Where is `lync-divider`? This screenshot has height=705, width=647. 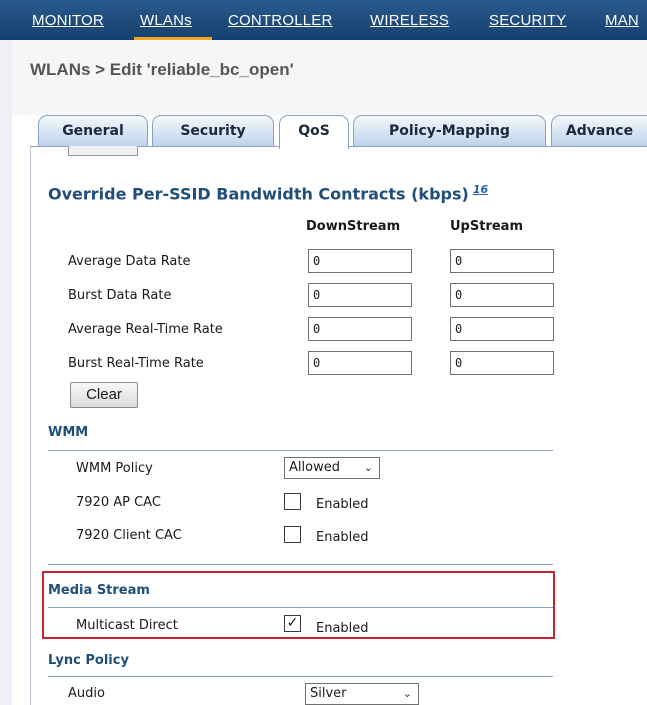 lync-divider is located at coordinates (300, 676).